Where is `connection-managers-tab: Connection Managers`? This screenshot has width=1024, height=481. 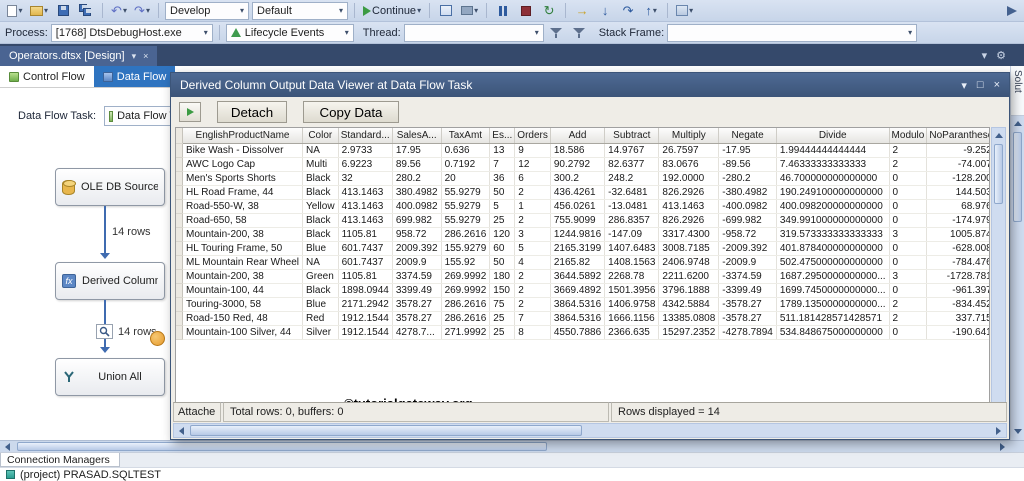 connection-managers-tab: Connection Managers is located at coordinates (60, 460).